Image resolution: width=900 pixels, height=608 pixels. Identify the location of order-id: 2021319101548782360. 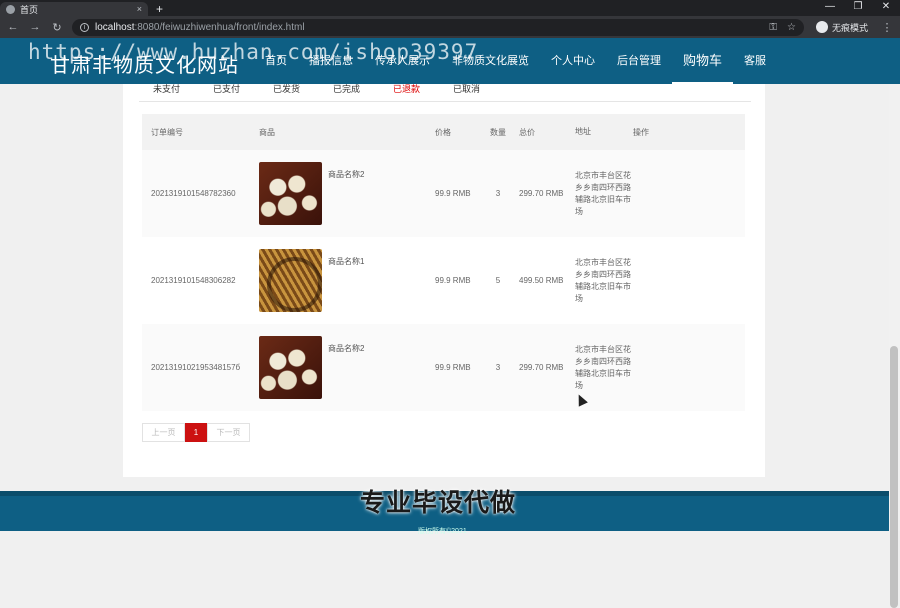
(193, 193).